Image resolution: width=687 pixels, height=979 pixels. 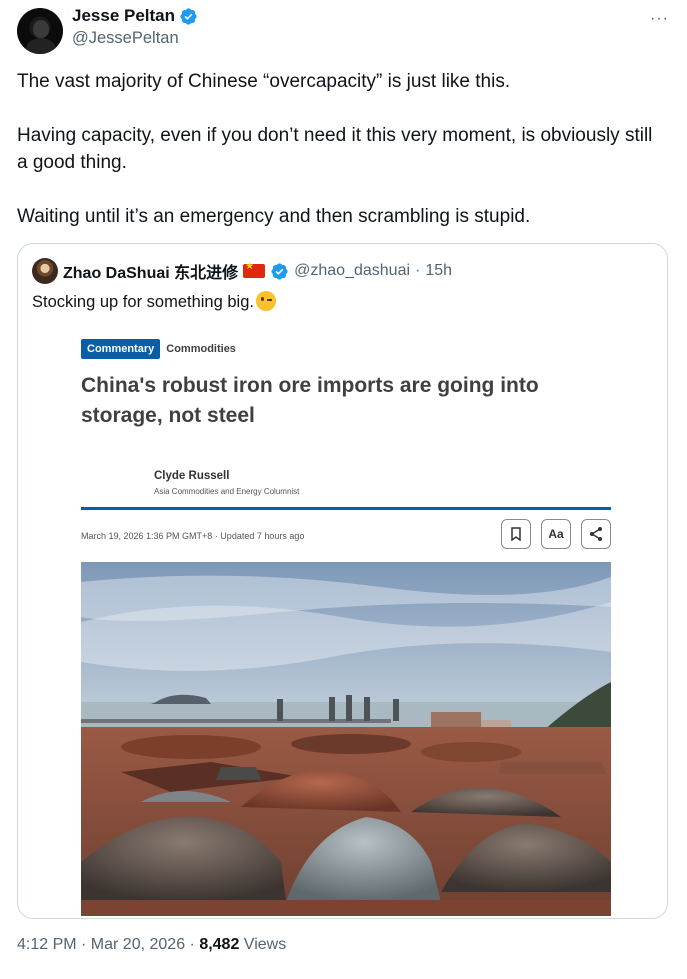 What do you see at coordinates (265, 301) in the screenshot?
I see `winking-face-icon` at bounding box center [265, 301].